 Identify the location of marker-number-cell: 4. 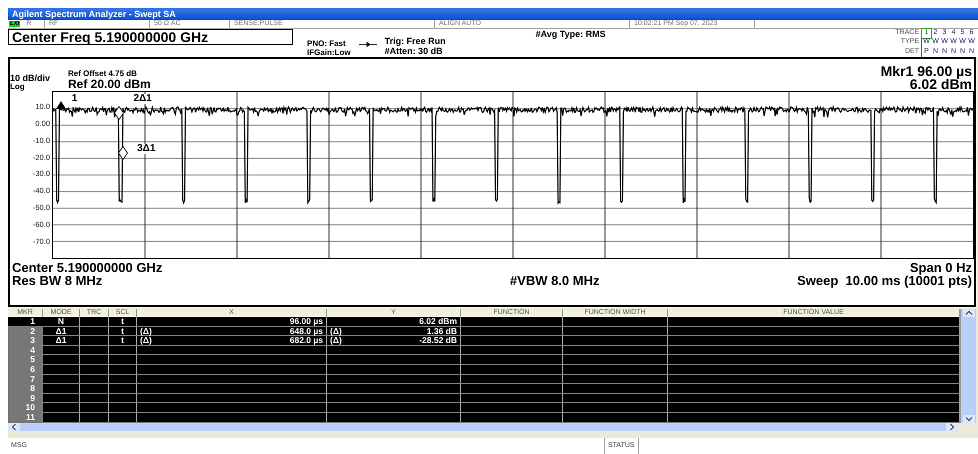
(25, 351).